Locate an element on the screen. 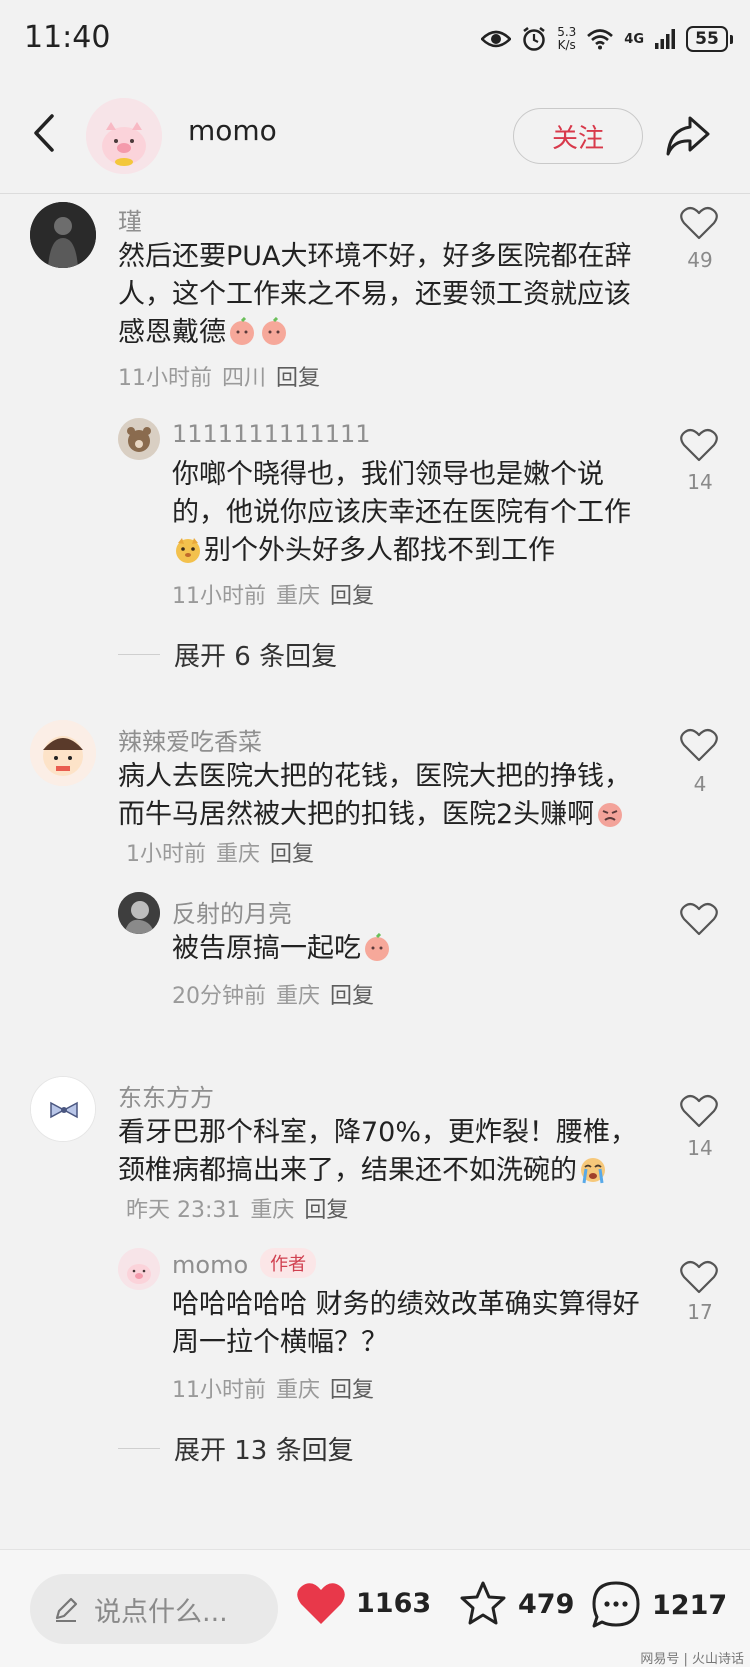 This screenshot has width=750, height=1667. comment-button: 1217 is located at coordinates (658, 1605).